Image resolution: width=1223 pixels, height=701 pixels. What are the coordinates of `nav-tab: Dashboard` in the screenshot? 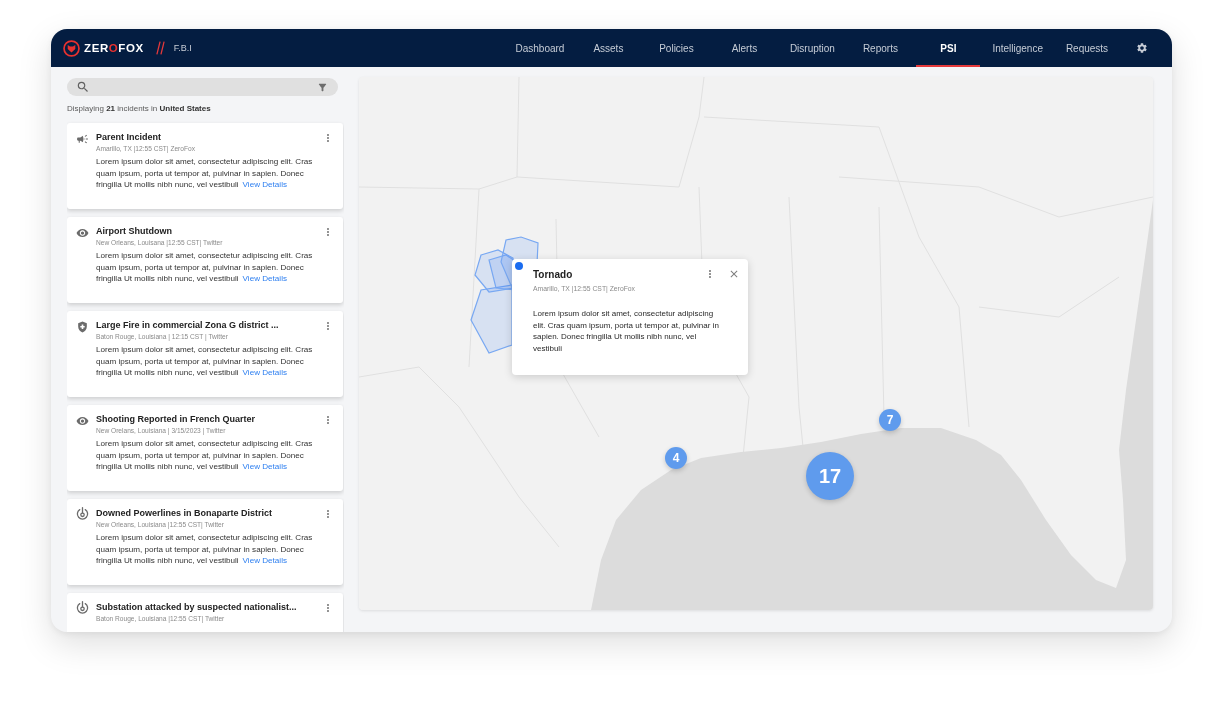 It's located at (540, 48).